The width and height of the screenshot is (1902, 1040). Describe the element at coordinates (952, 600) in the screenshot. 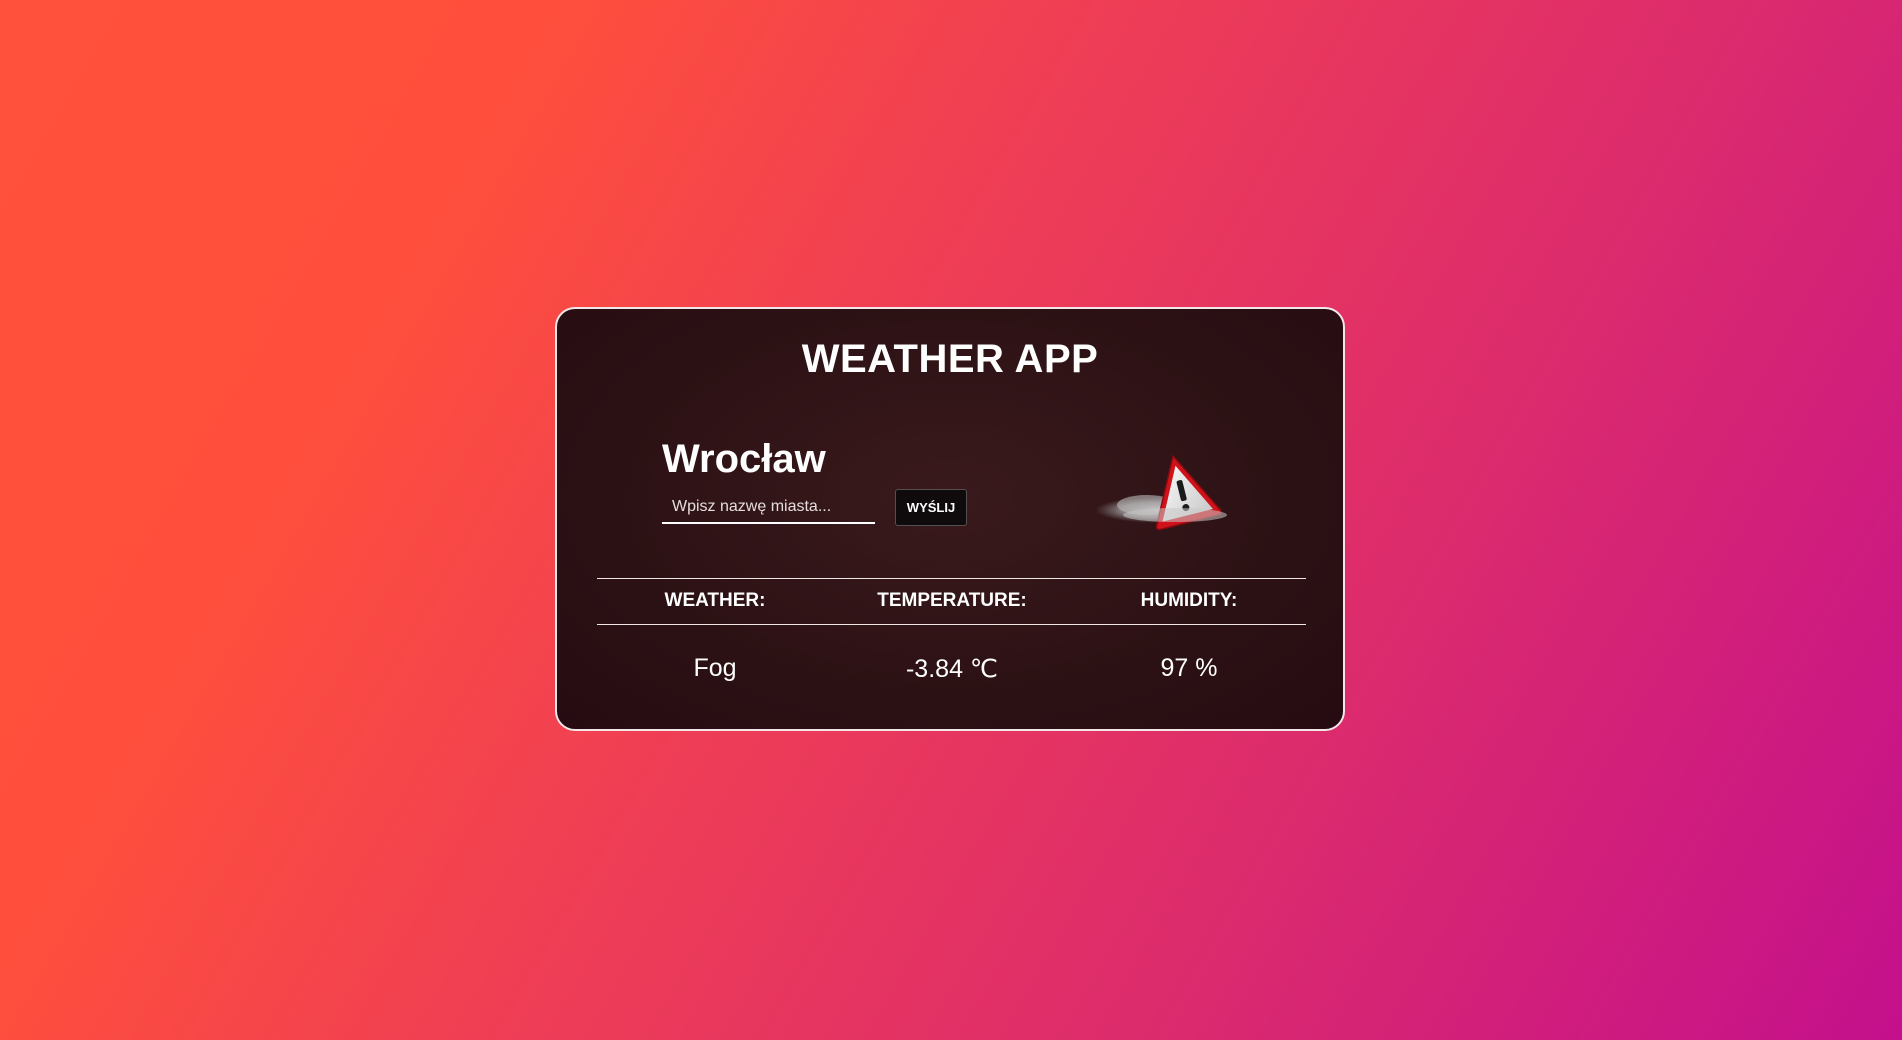

I see `temperature-header: TEMPERATURE:` at that location.